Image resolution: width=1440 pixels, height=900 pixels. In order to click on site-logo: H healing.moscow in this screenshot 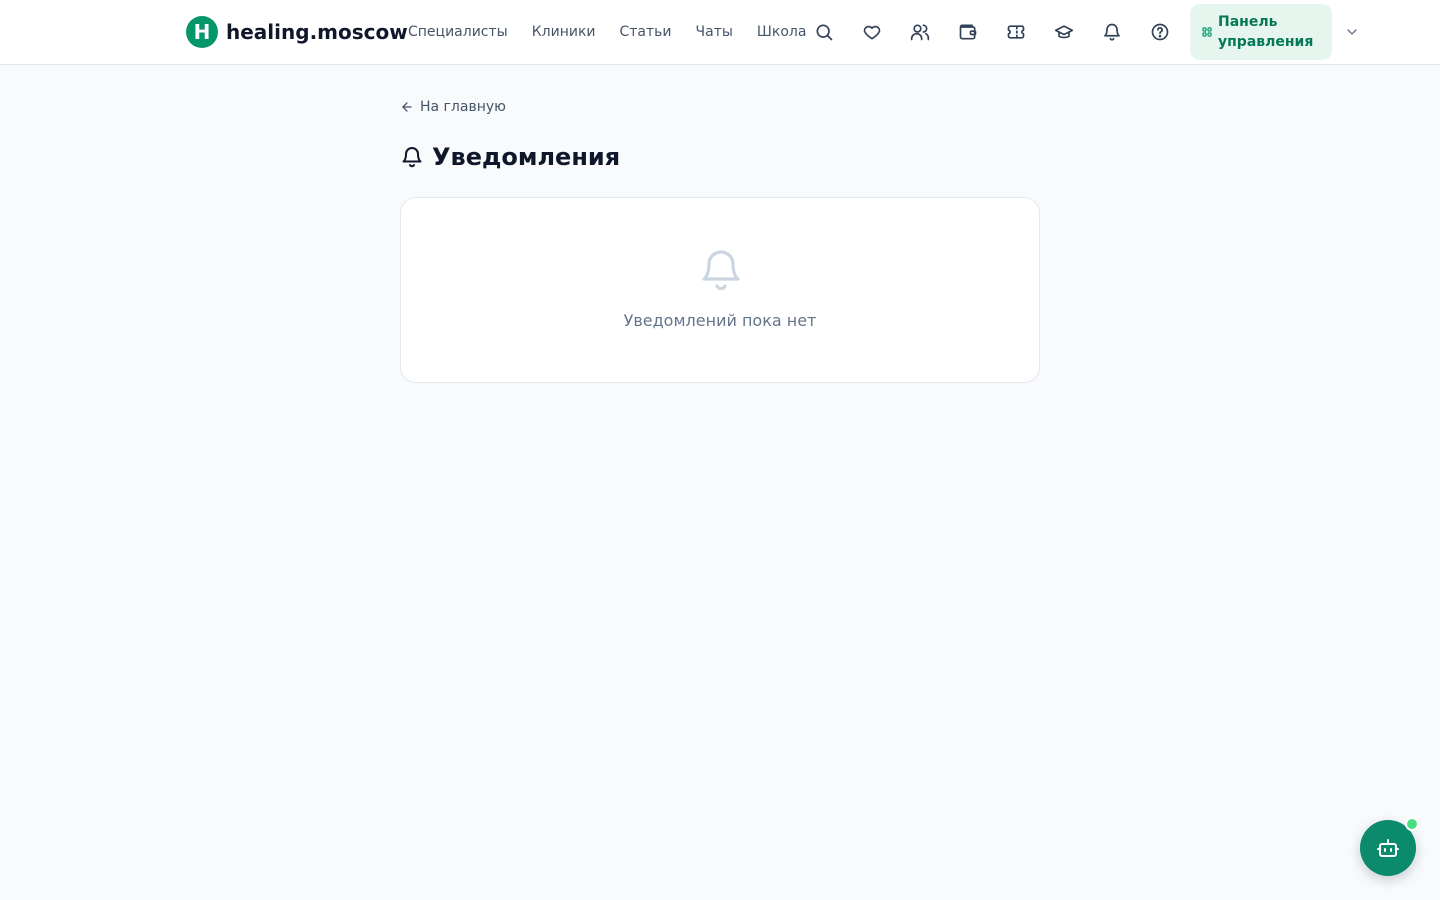, I will do `click(297, 32)`.